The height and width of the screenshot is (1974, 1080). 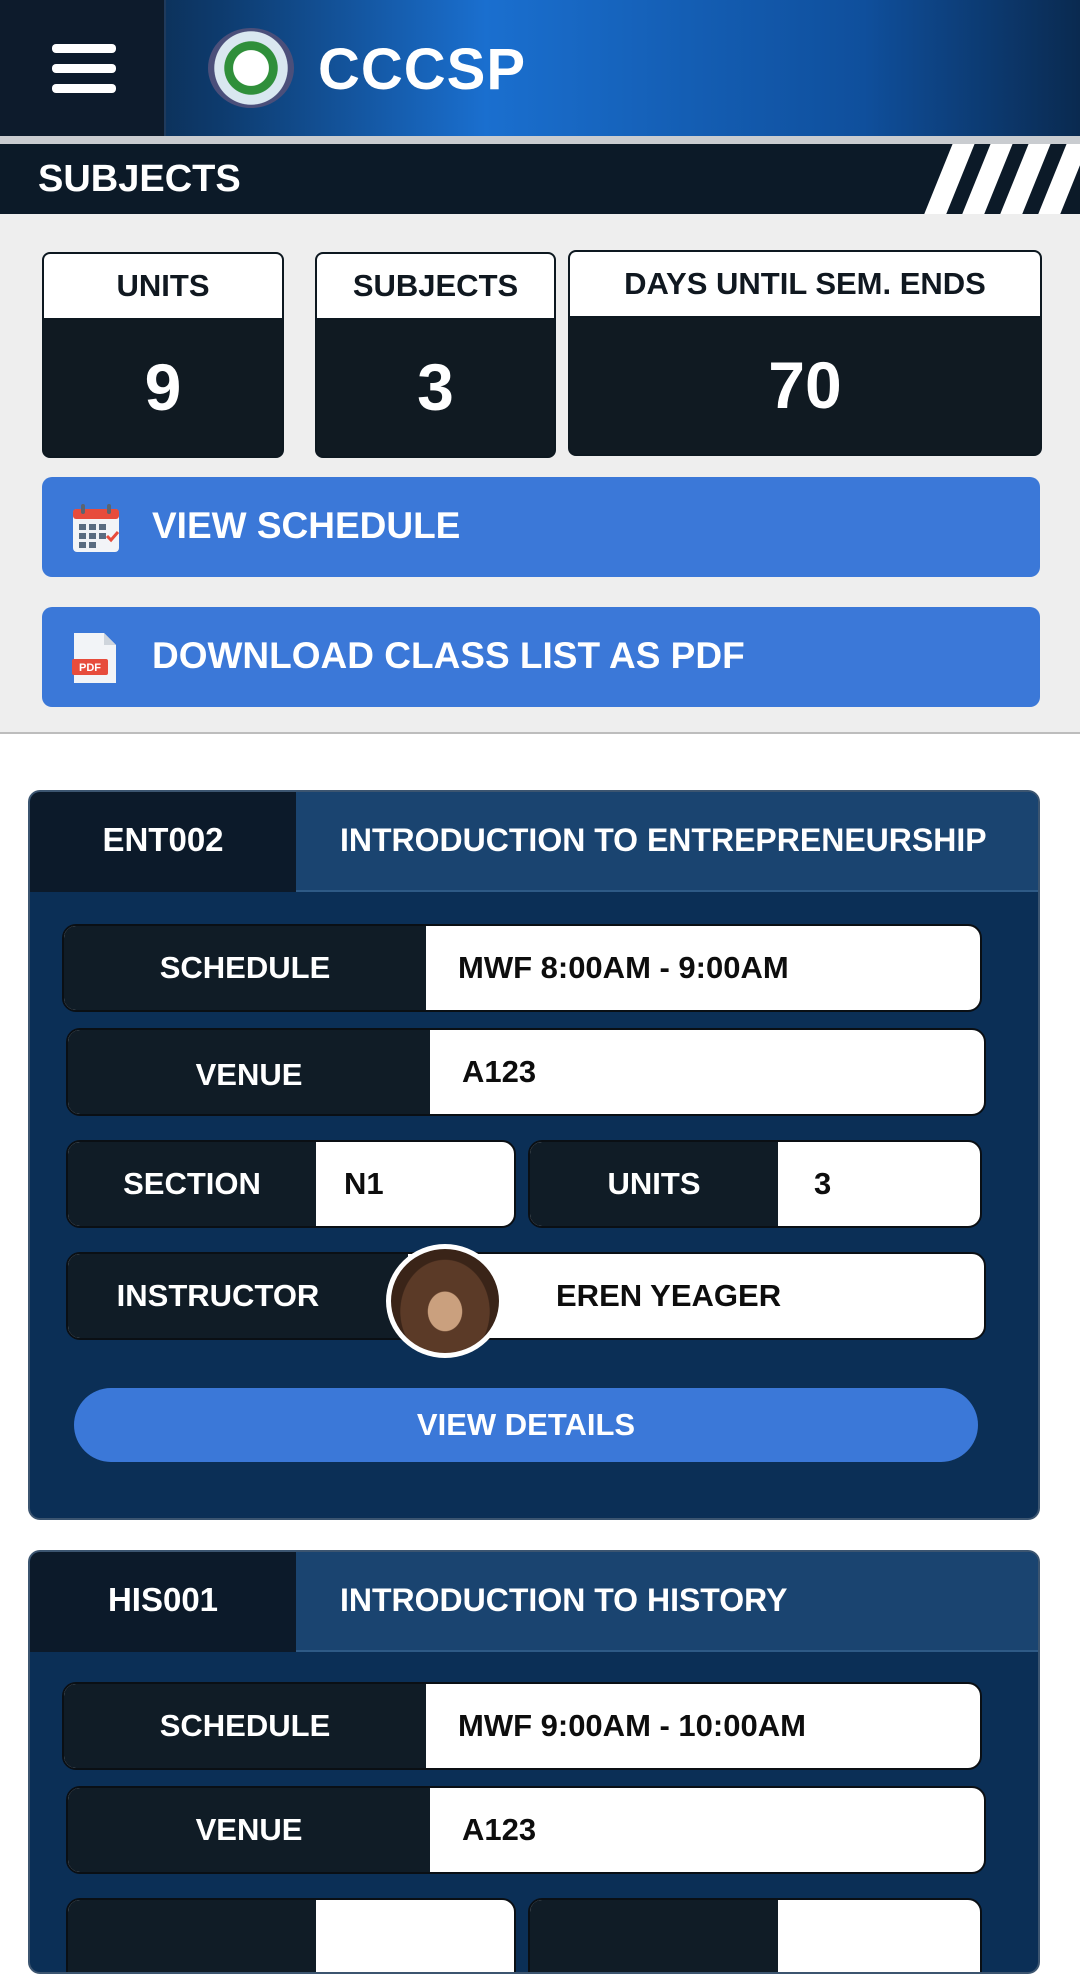 I want to click on stat-value: 70, so click(x=805, y=385).